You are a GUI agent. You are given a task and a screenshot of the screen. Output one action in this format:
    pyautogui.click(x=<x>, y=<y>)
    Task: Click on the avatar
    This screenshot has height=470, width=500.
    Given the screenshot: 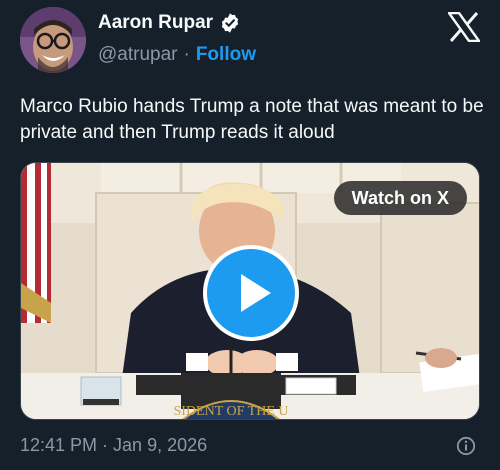 What is the action you would take?
    pyautogui.click(x=53, y=40)
    